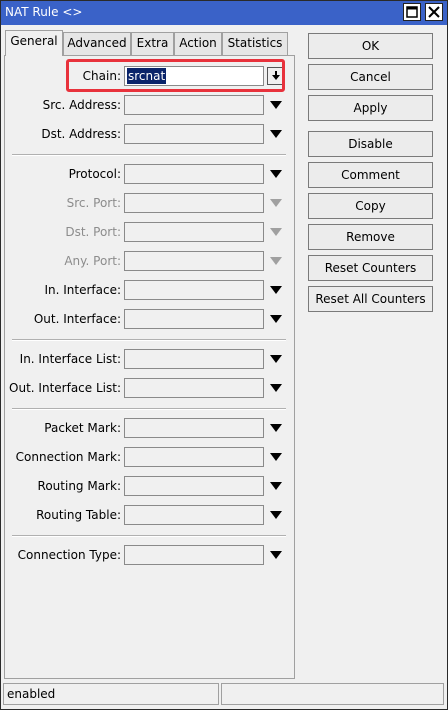  I want to click on connection-type-input, so click(194, 555).